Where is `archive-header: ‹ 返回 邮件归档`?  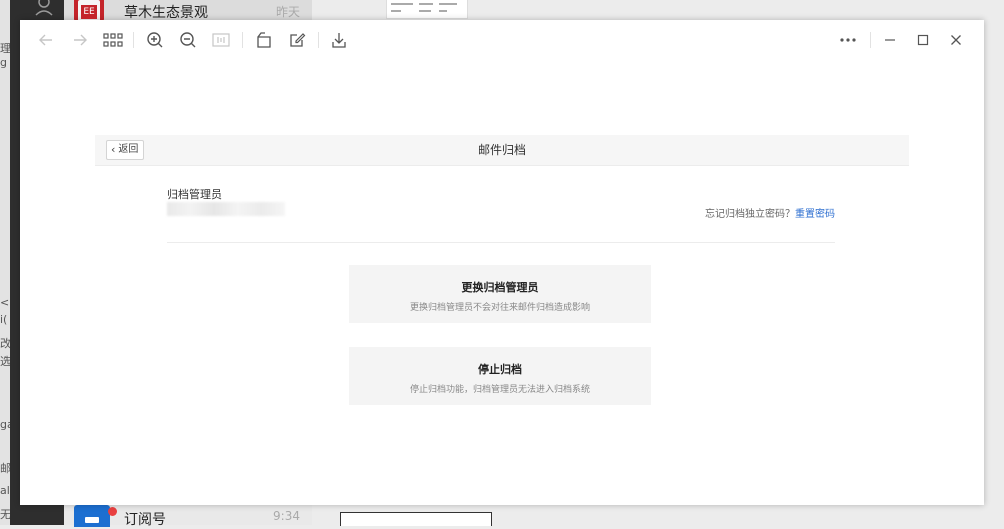 archive-header: ‹ 返回 邮件归档 is located at coordinates (502, 150).